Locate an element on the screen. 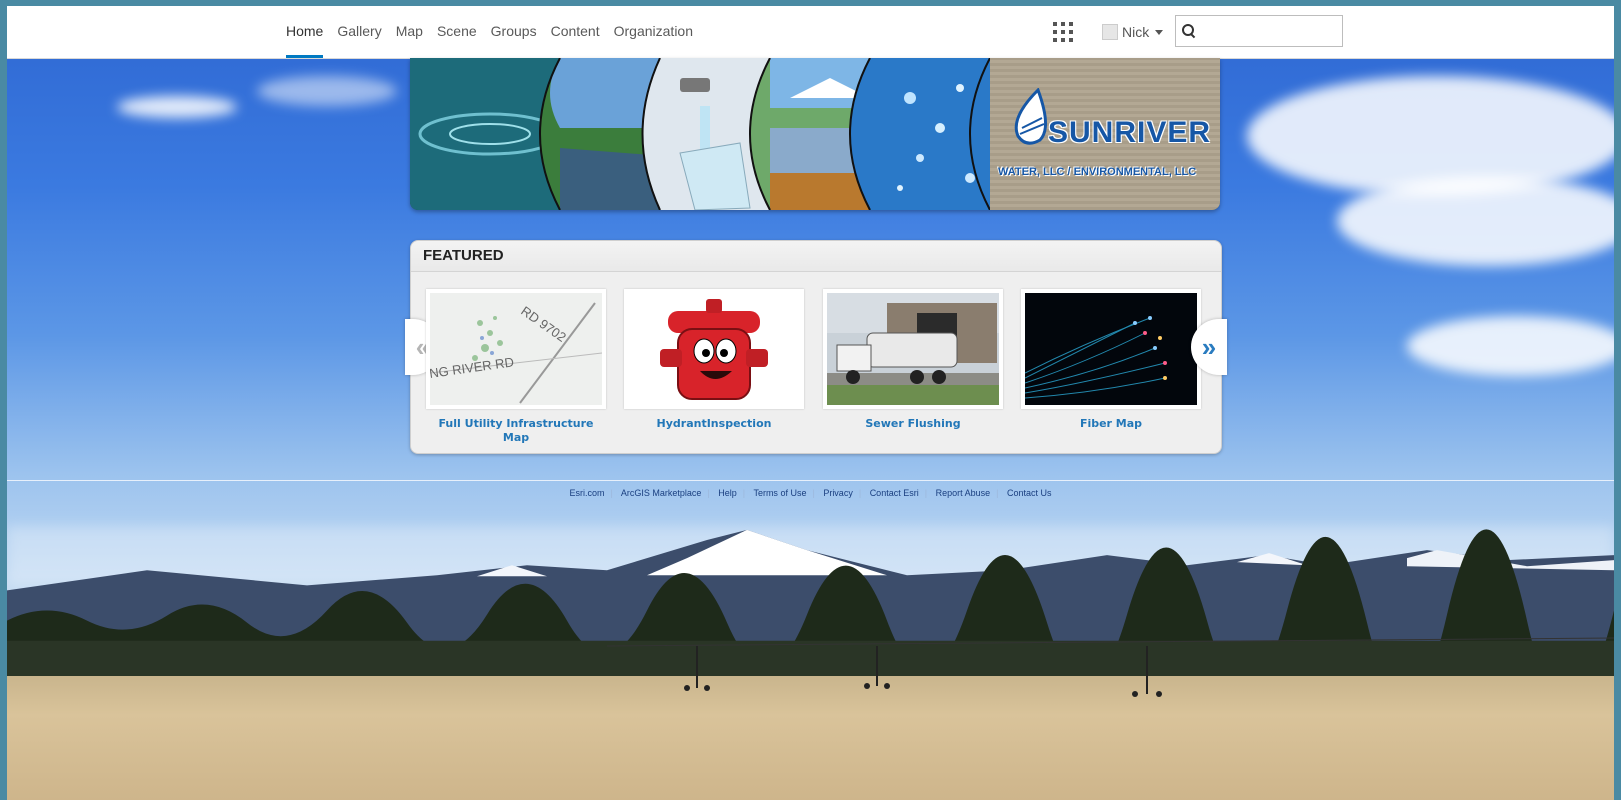 Image resolution: width=1621 pixels, height=800 pixels. footer-link-help: Help is located at coordinates (727, 493).